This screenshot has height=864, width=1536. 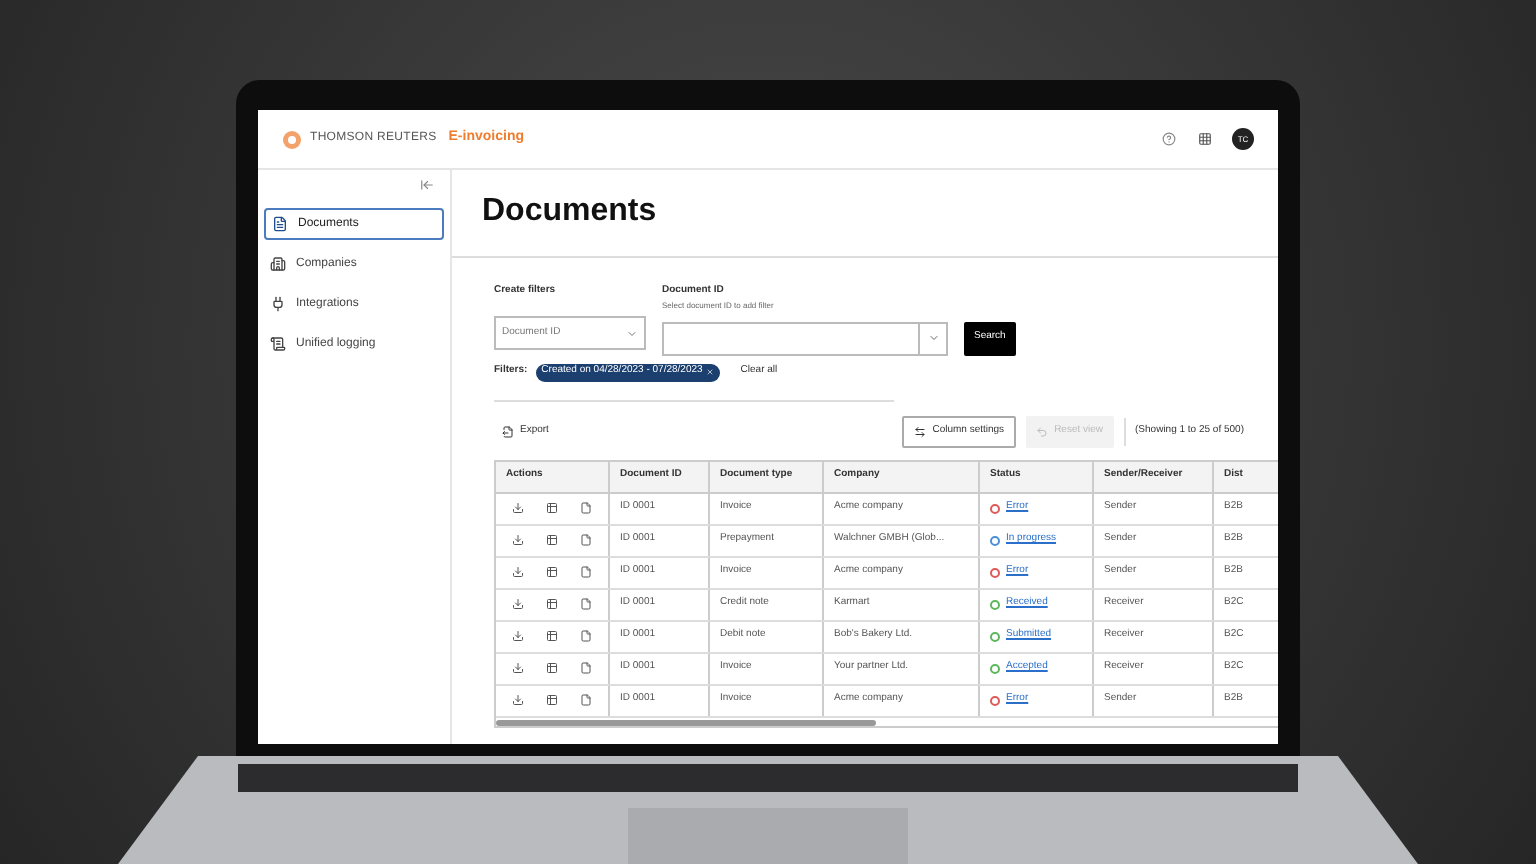 I want to click on logo-icon, so click(x=292, y=139).